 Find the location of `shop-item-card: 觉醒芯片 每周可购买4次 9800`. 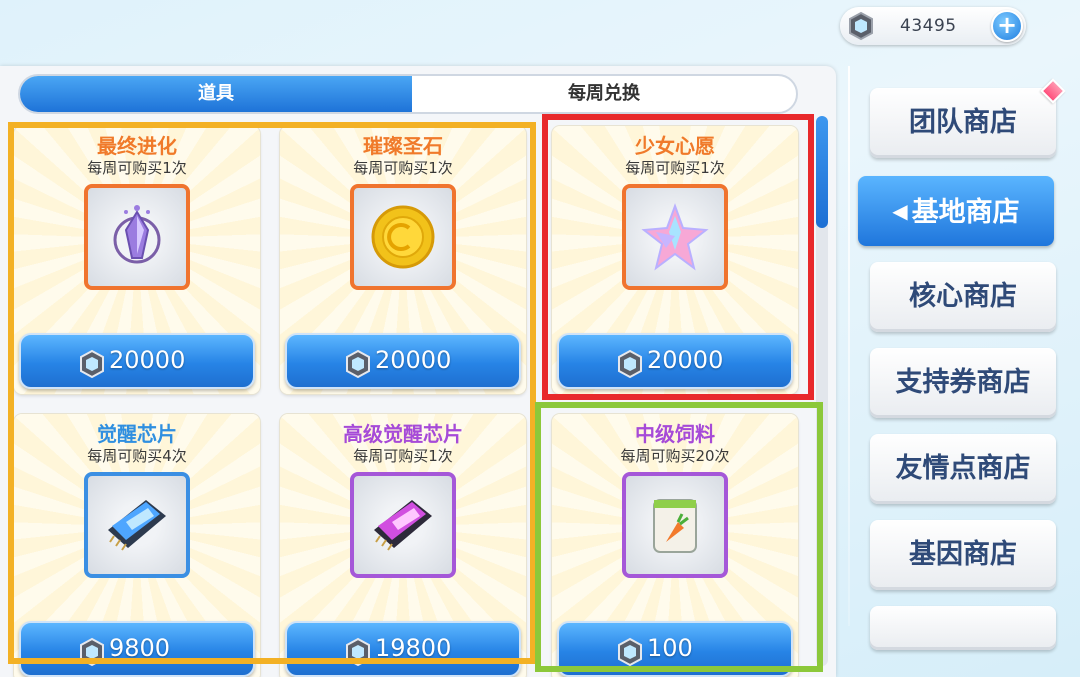

shop-item-card: 觉醒芯片 每周可购买4次 9800 is located at coordinates (137, 545).